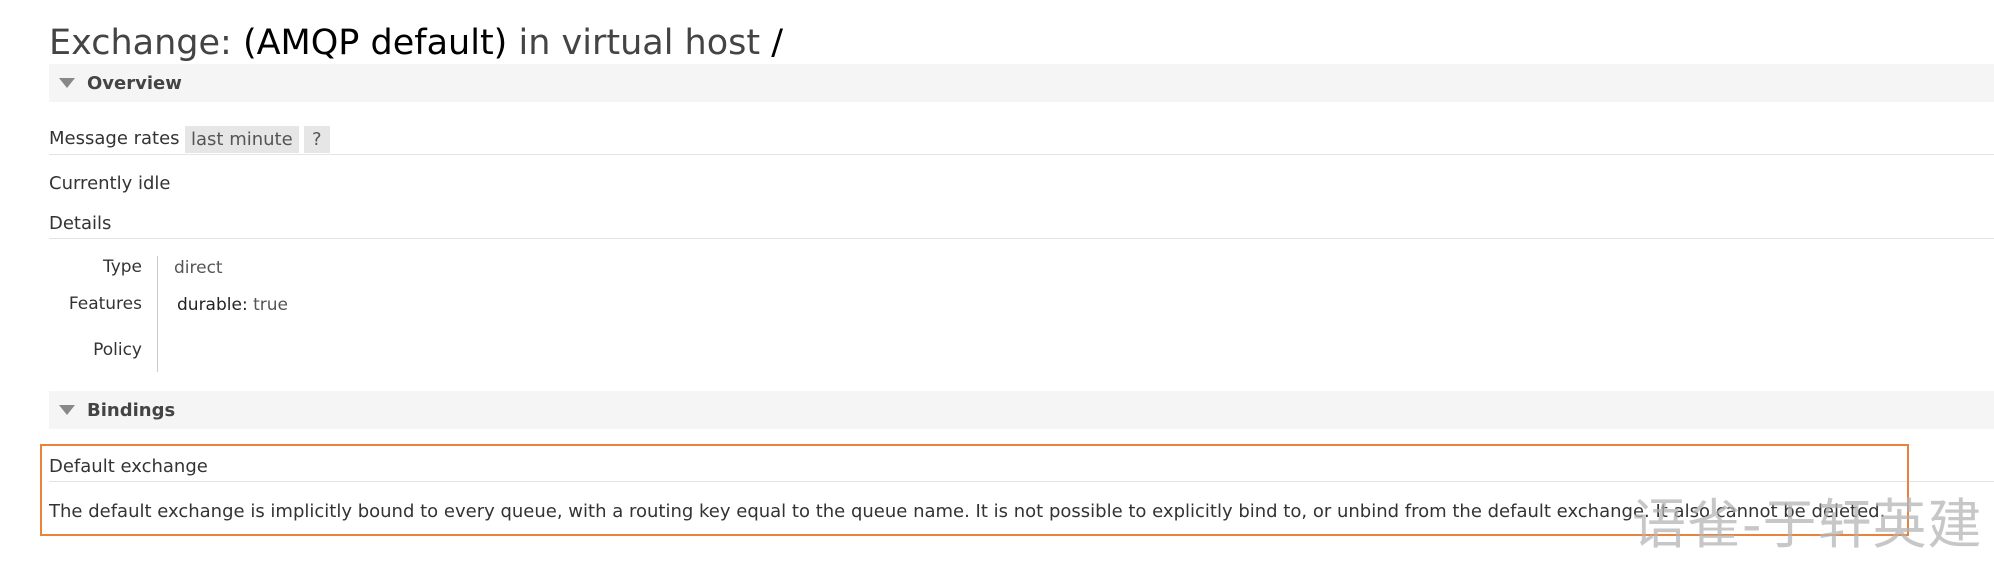 The image size is (1994, 563). What do you see at coordinates (1021, 410) in the screenshot?
I see `bindings-section-toggle: Bindings` at bounding box center [1021, 410].